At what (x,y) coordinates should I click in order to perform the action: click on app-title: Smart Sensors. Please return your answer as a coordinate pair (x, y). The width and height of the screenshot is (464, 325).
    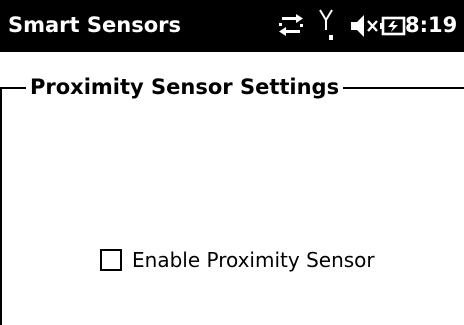
    Looking at the image, I should click on (94, 25).